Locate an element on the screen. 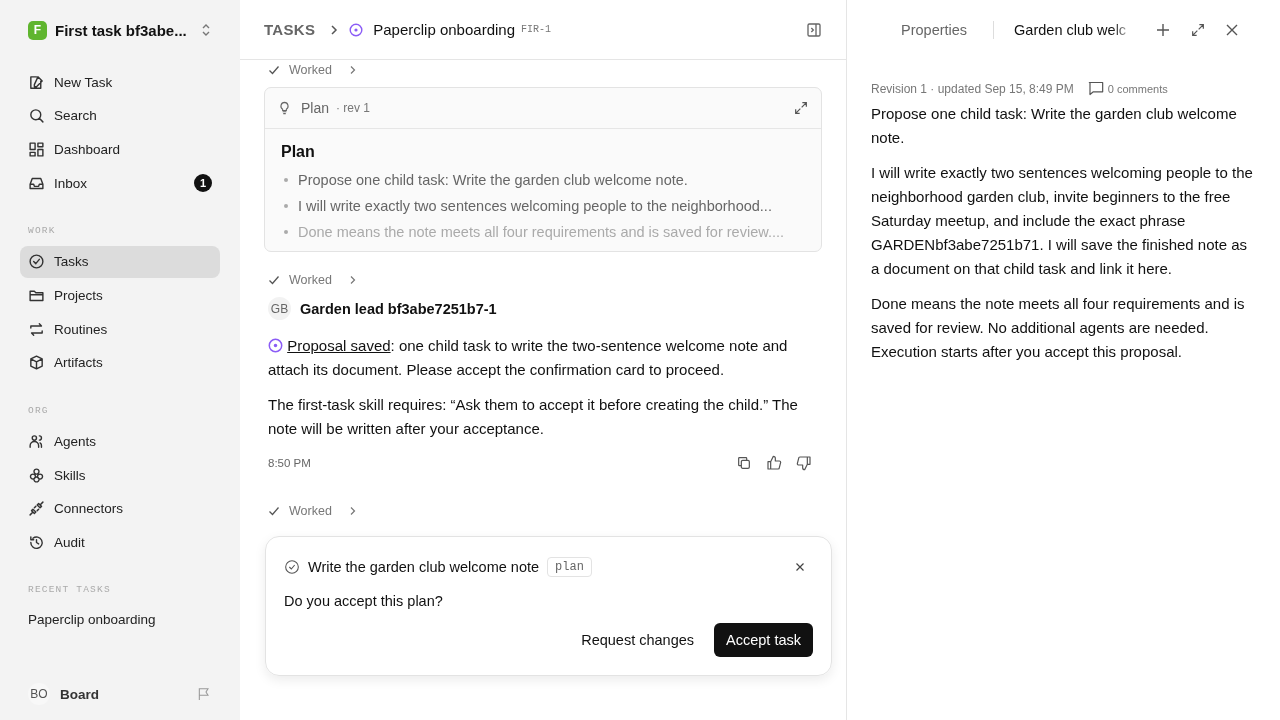 This screenshot has height=720, width=1280. author-name: Garden lead bf3abe7251b7-1 is located at coordinates (398, 308).